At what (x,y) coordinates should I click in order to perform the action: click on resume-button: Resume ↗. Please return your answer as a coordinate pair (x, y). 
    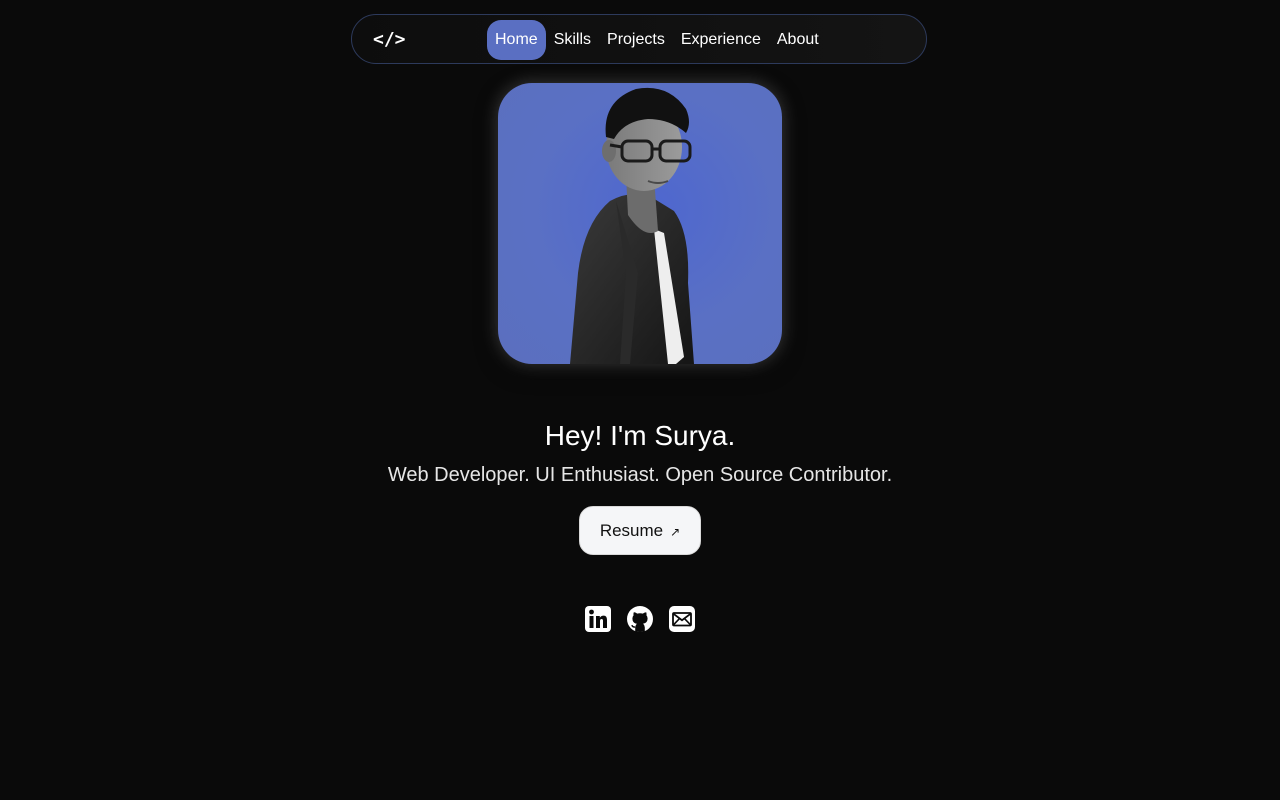
    Looking at the image, I should click on (640, 530).